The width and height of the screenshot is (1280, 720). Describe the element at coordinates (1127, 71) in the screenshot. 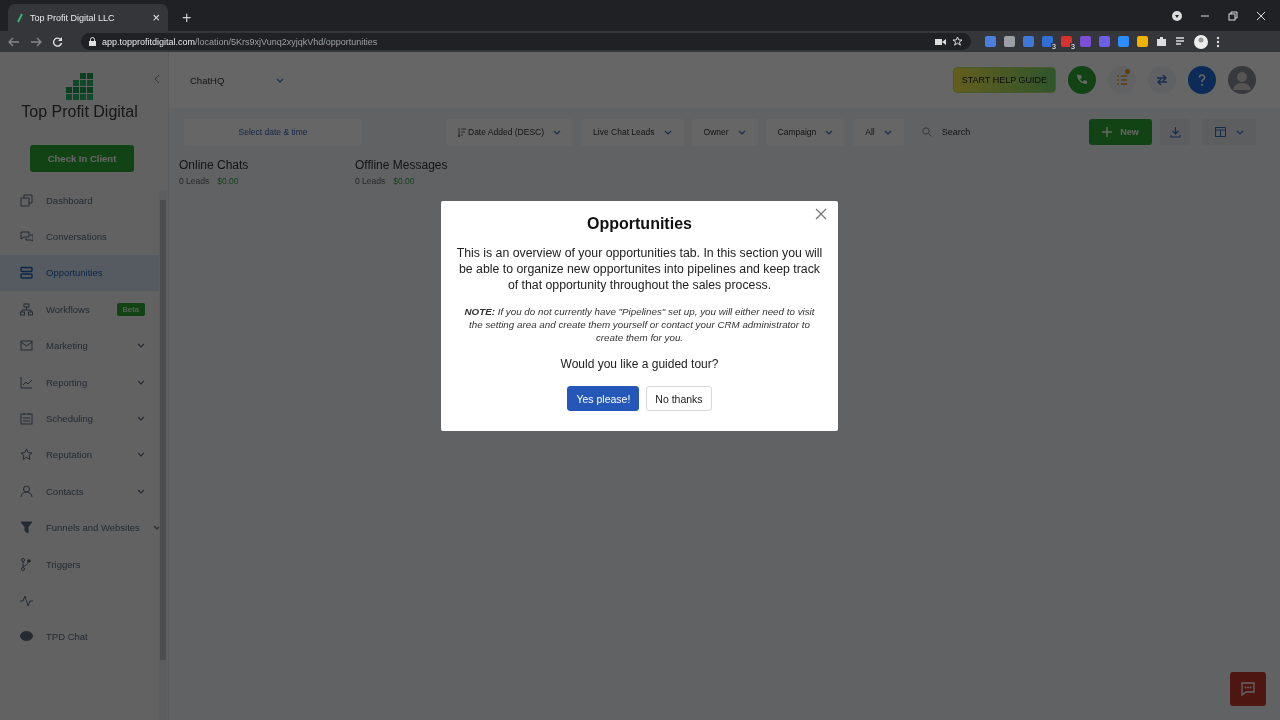

I see `notification-dot` at that location.